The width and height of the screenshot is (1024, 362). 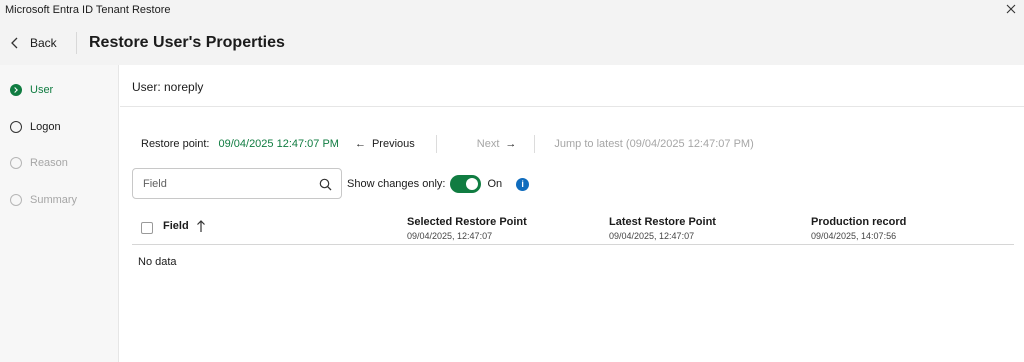 I want to click on empty-table-message: No data, so click(x=157, y=262).